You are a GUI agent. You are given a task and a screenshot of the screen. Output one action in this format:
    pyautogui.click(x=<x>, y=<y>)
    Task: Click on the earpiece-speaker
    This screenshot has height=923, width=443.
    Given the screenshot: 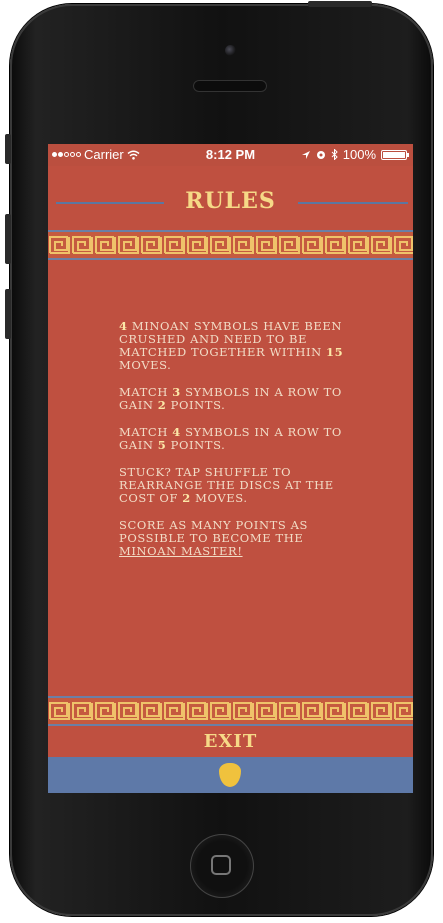 What is the action you would take?
    pyautogui.click(x=230, y=86)
    